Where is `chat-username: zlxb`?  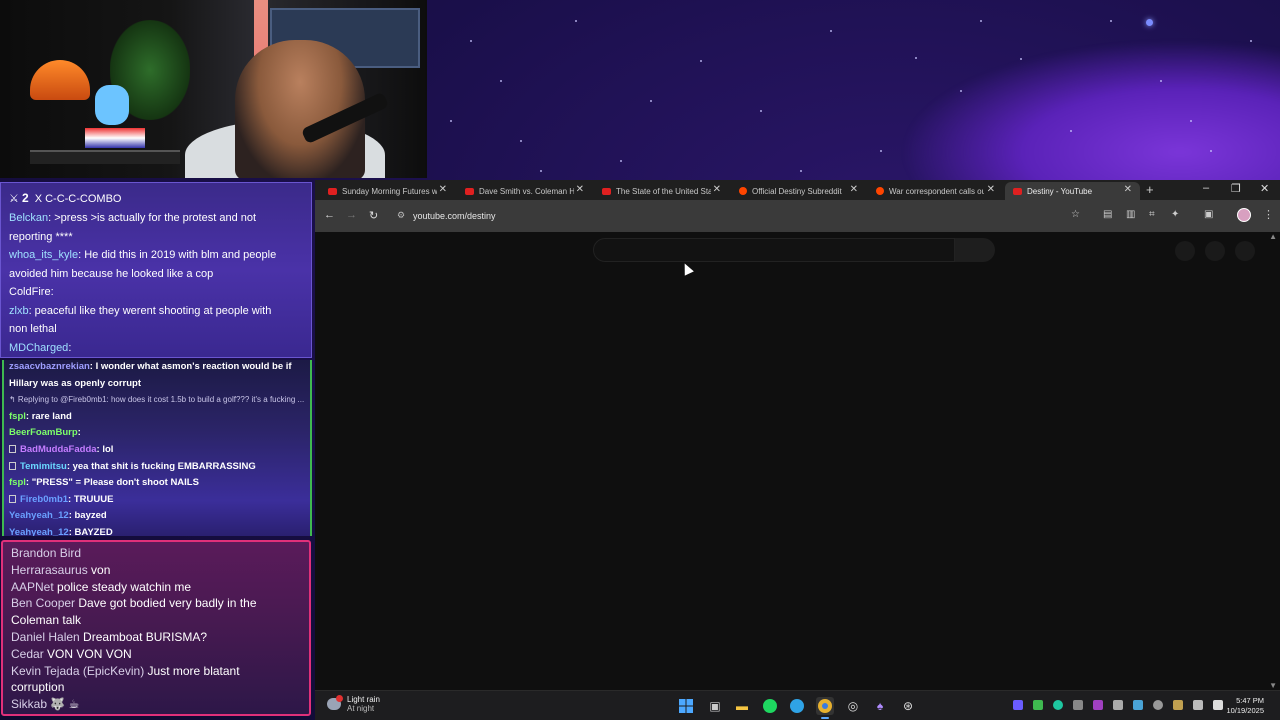 chat-username: zlxb is located at coordinates (19, 311).